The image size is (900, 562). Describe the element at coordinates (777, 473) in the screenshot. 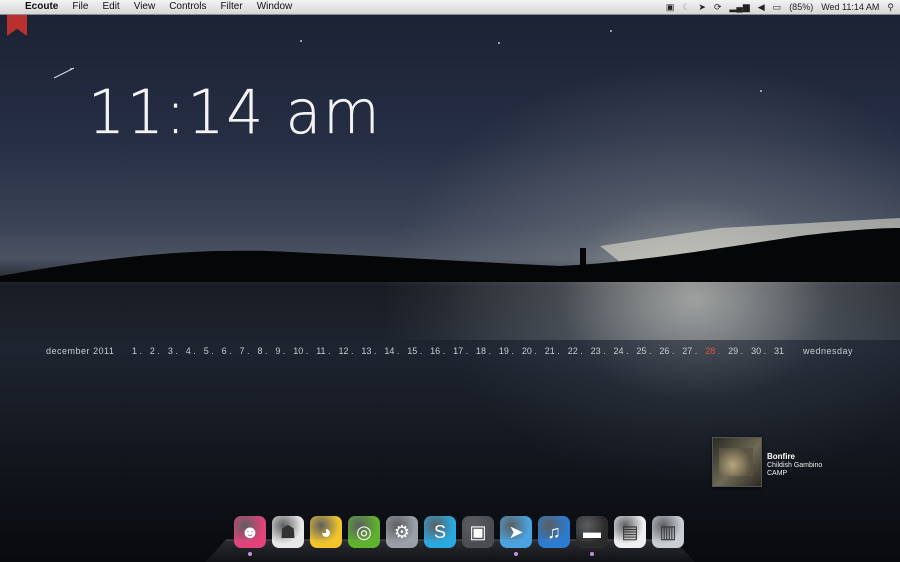

I see `track-album: CAMP` at that location.